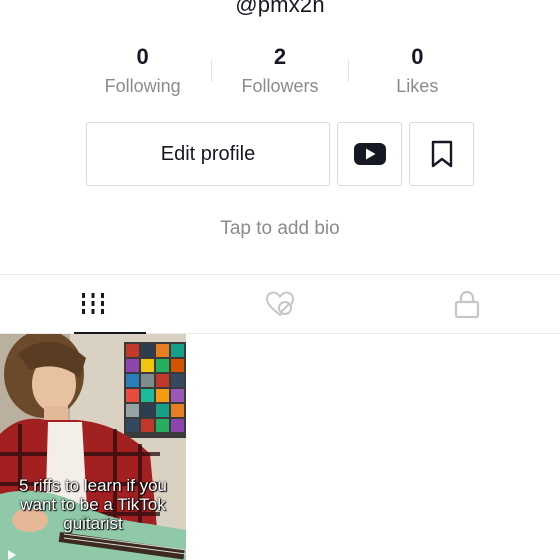  What do you see at coordinates (417, 56) in the screenshot?
I see `stat-likes-count: 0` at bounding box center [417, 56].